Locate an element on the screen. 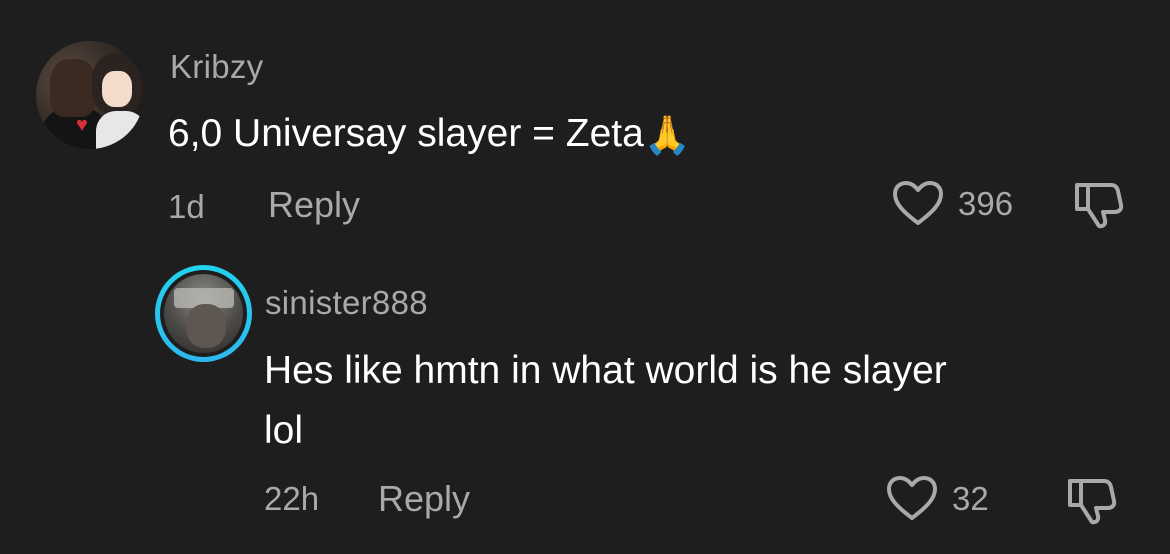 The height and width of the screenshot is (554, 1170). comment-text-content: 6,0 Universay slayer = Zeta is located at coordinates (406, 133).